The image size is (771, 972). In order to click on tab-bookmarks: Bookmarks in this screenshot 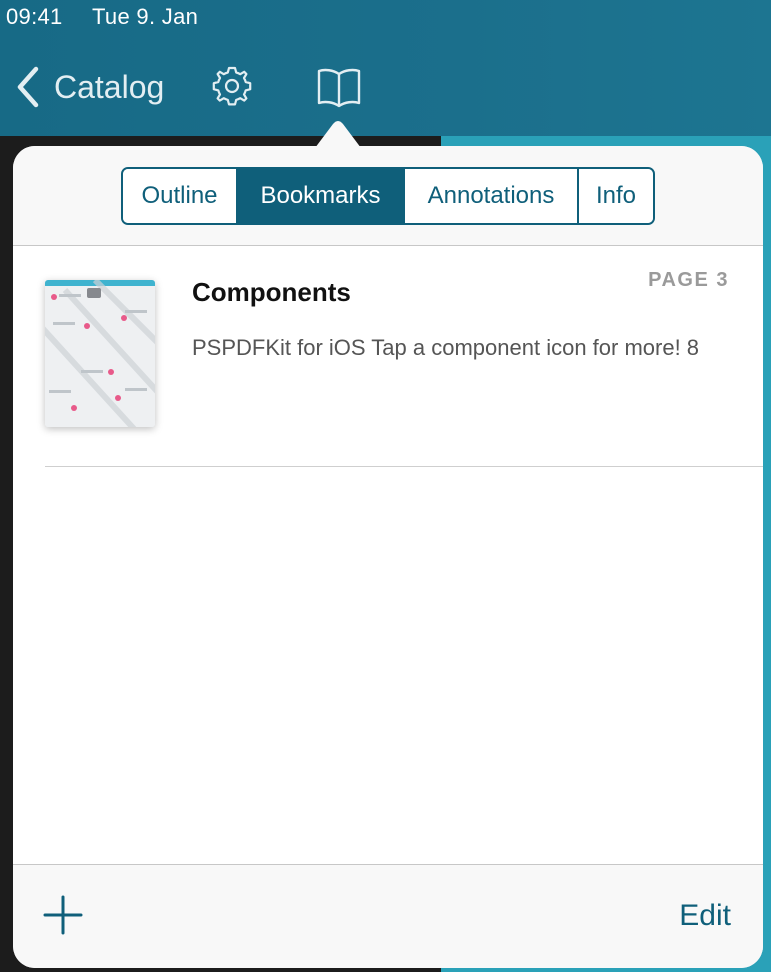, I will do `click(321, 196)`.